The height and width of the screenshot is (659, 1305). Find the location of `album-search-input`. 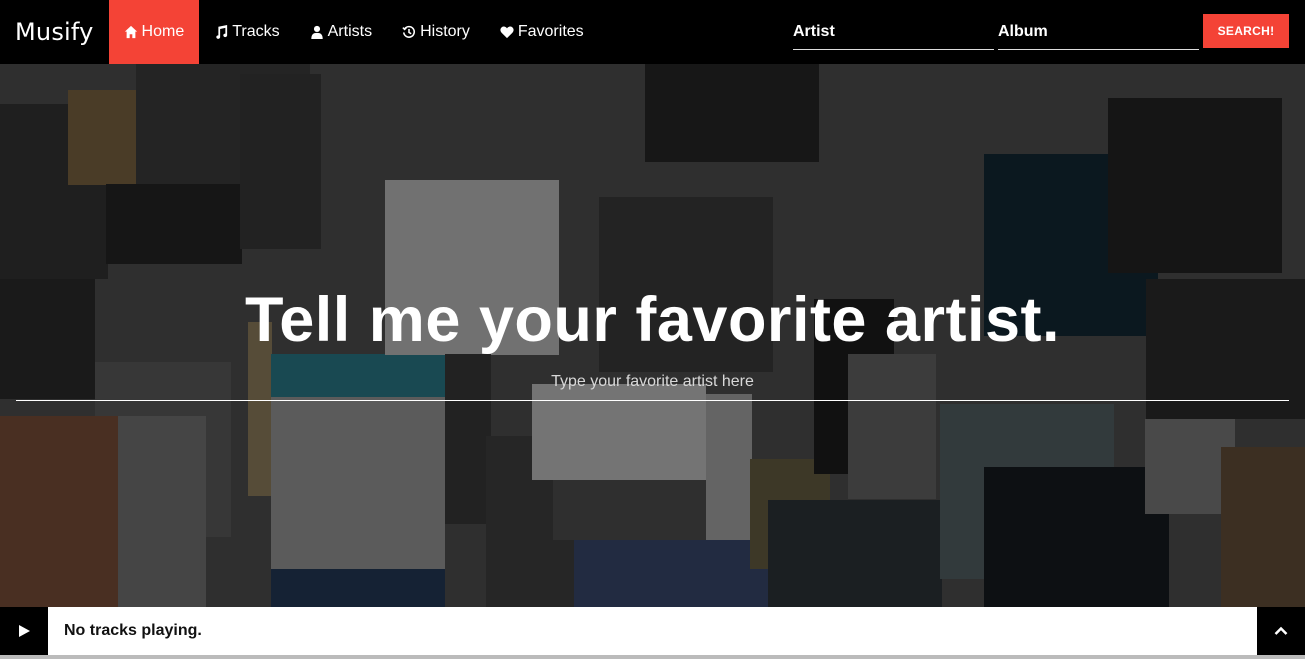

album-search-input is located at coordinates (1098, 31).